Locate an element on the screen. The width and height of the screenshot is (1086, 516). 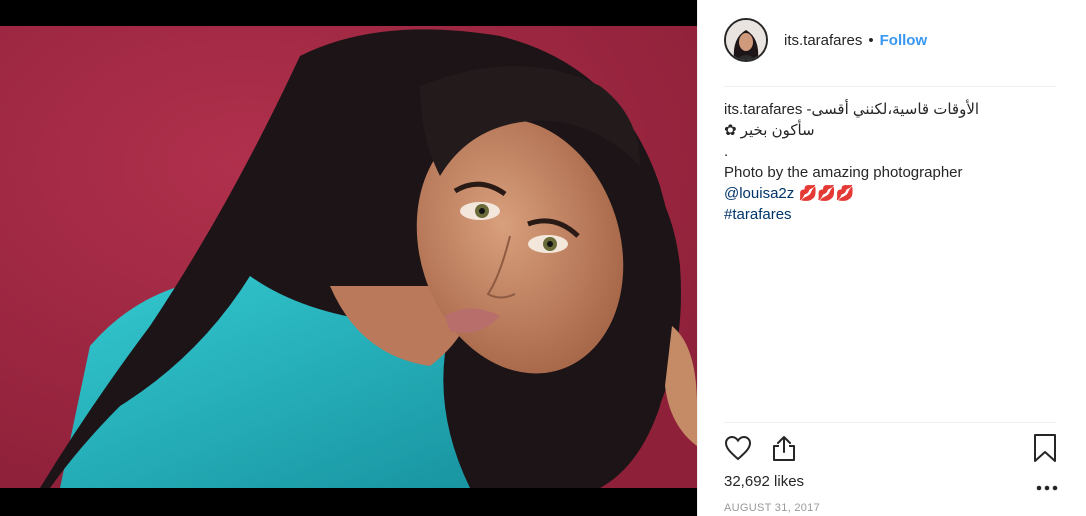
post-header: its.tarafares • Follow is located at coordinates (825, 40).